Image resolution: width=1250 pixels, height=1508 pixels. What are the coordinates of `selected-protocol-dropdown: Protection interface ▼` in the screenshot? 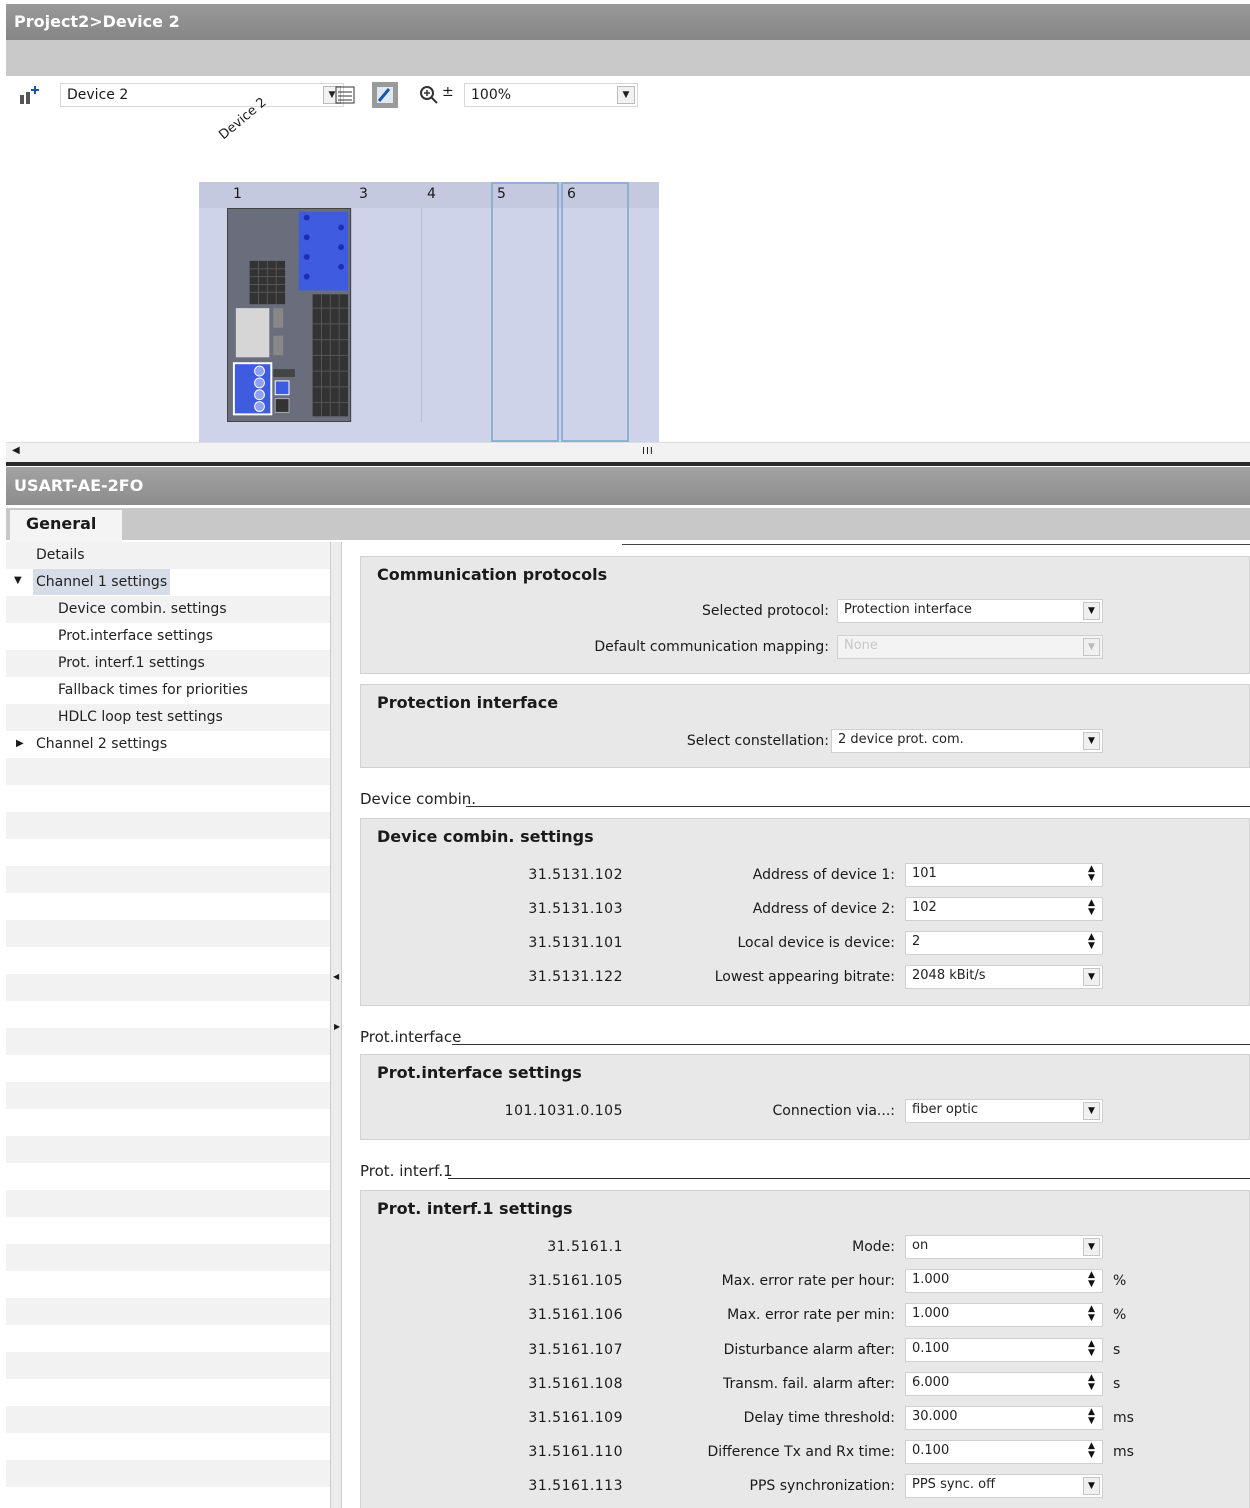 It's located at (970, 611).